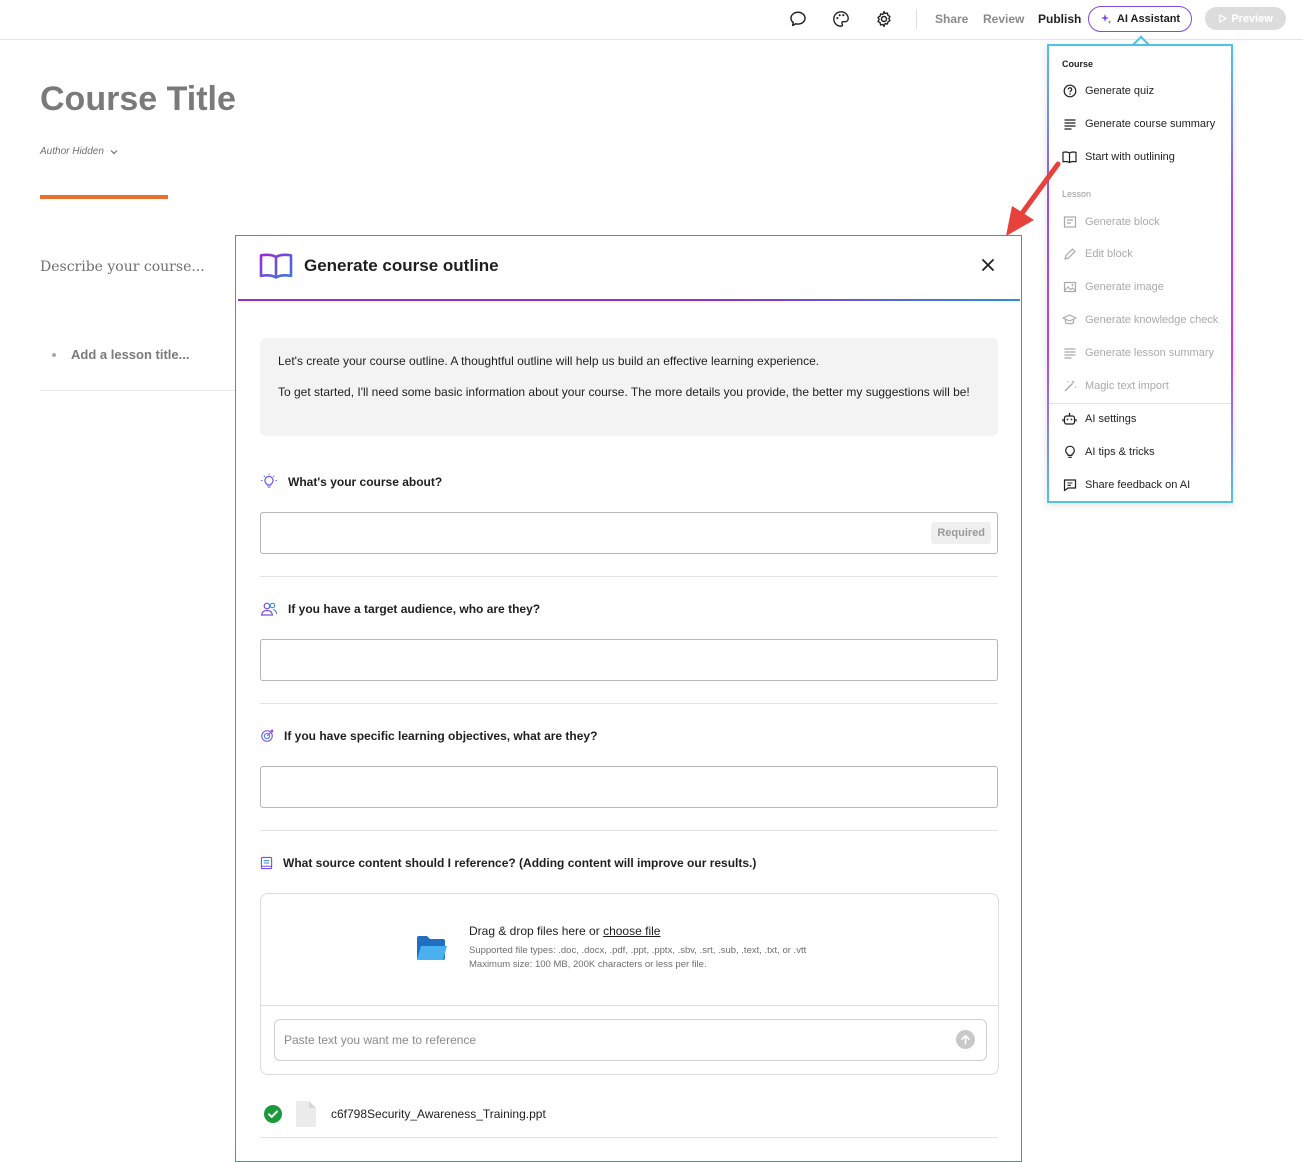 This screenshot has height=1162, width=1303. I want to click on author-label: Author Hidden, so click(72, 151).